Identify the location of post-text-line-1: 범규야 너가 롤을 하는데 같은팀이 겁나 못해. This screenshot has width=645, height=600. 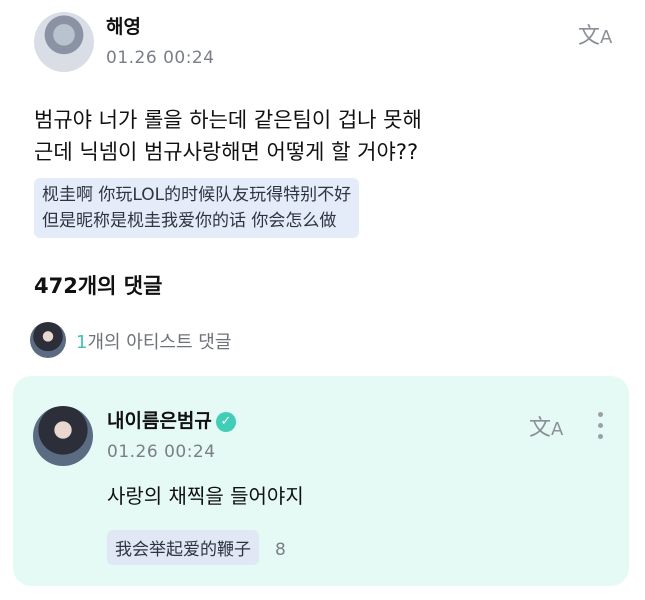
(228, 120).